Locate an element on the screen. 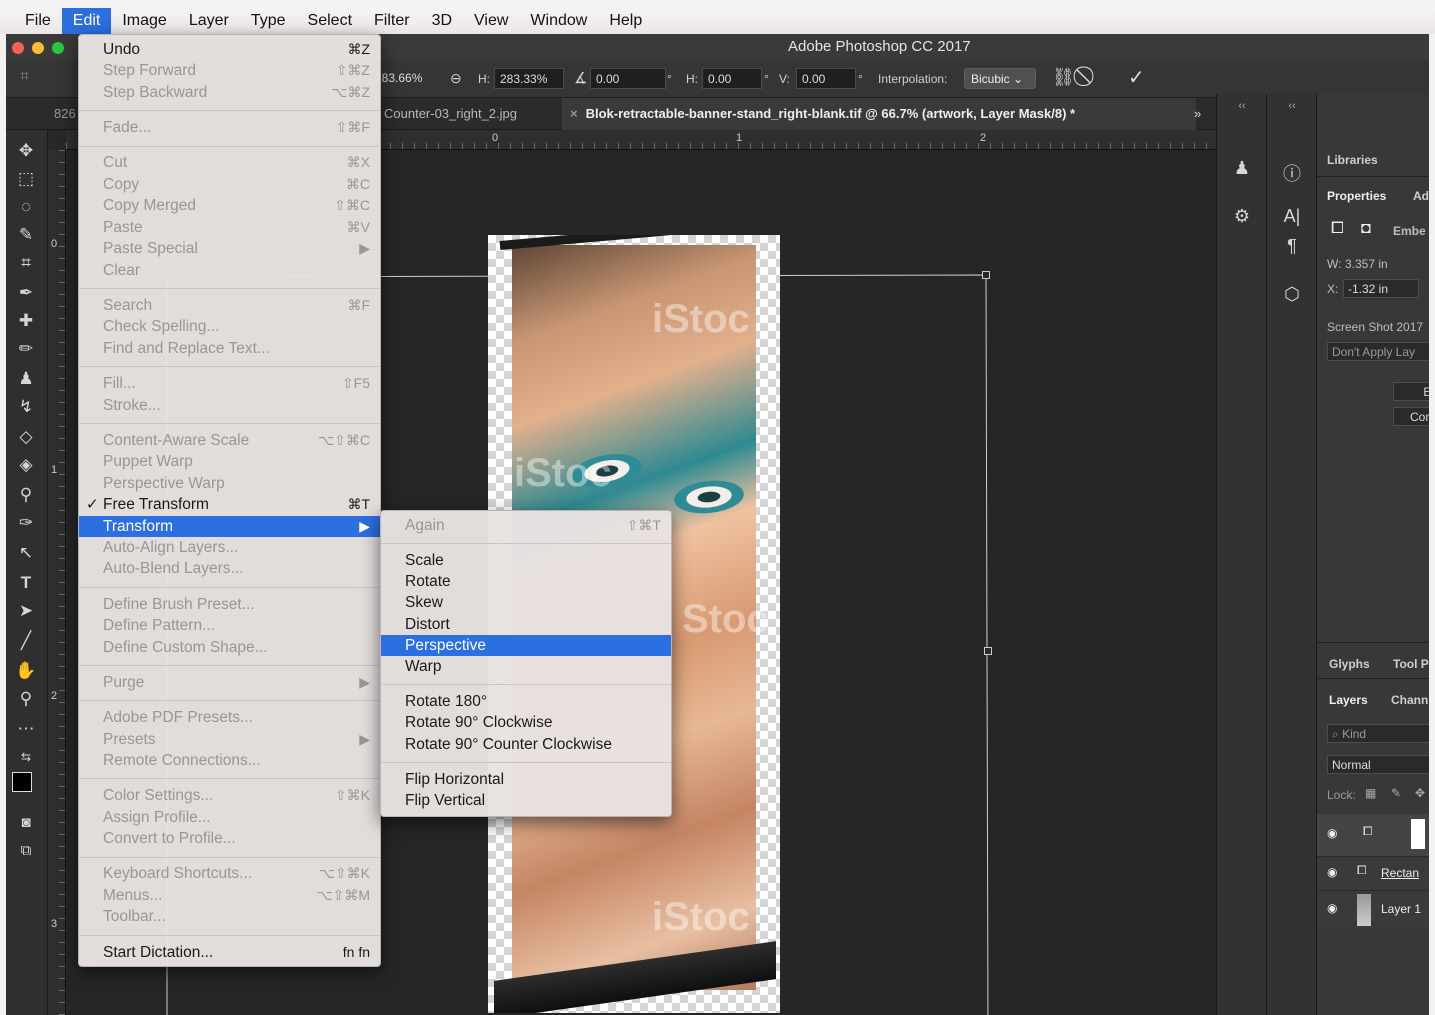 Image resolution: width=1435 pixels, height=1015 pixels. tab-layers: Layers is located at coordinates (1348, 700).